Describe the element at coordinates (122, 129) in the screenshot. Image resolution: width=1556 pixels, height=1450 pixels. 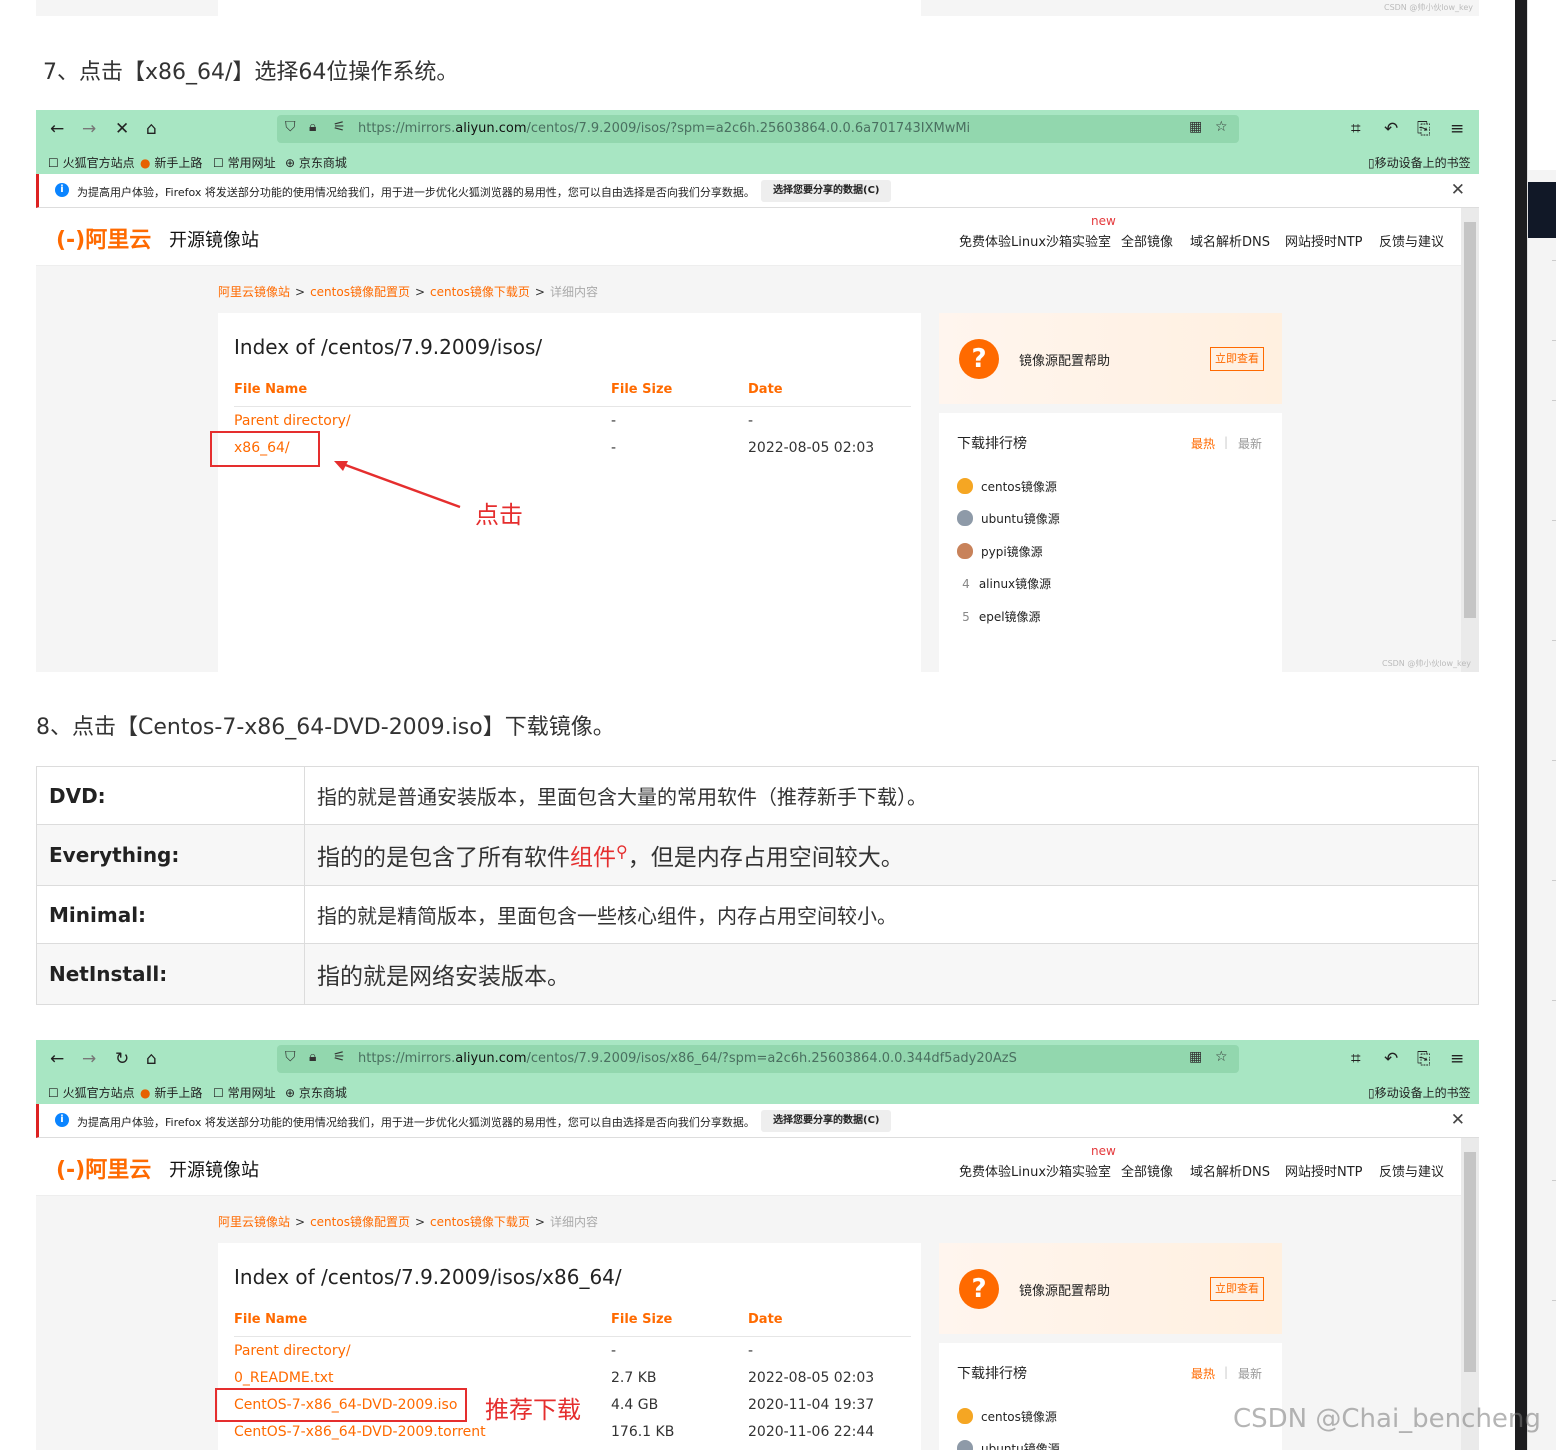
I see `stop-loading-icon: ✕` at that location.